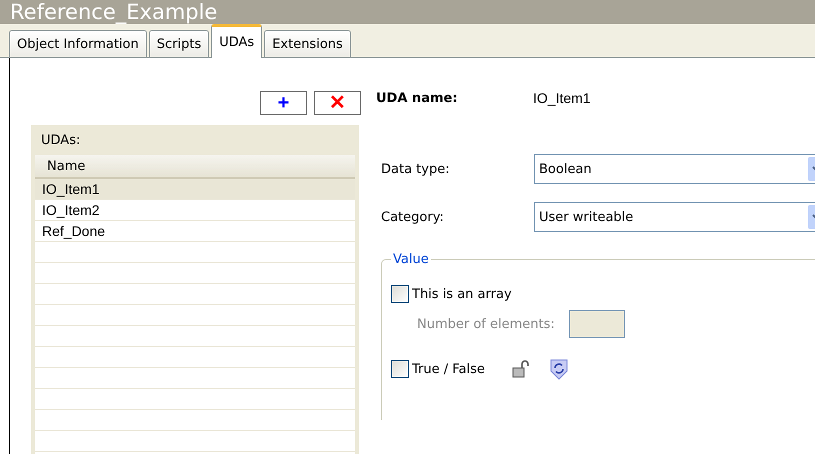 Image resolution: width=815 pixels, height=454 pixels. What do you see at coordinates (603, 294) in the screenshot?
I see `checkbox: This is an array` at bounding box center [603, 294].